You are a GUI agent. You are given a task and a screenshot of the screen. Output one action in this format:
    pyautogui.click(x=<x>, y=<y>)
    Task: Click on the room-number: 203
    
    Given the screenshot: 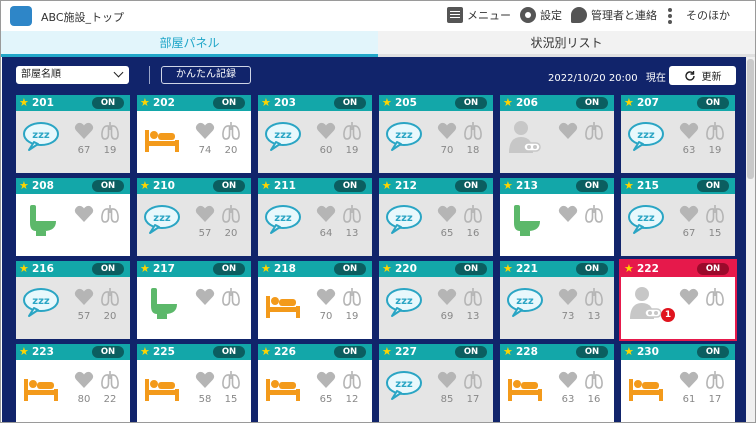 What is the action you would take?
    pyautogui.click(x=285, y=103)
    